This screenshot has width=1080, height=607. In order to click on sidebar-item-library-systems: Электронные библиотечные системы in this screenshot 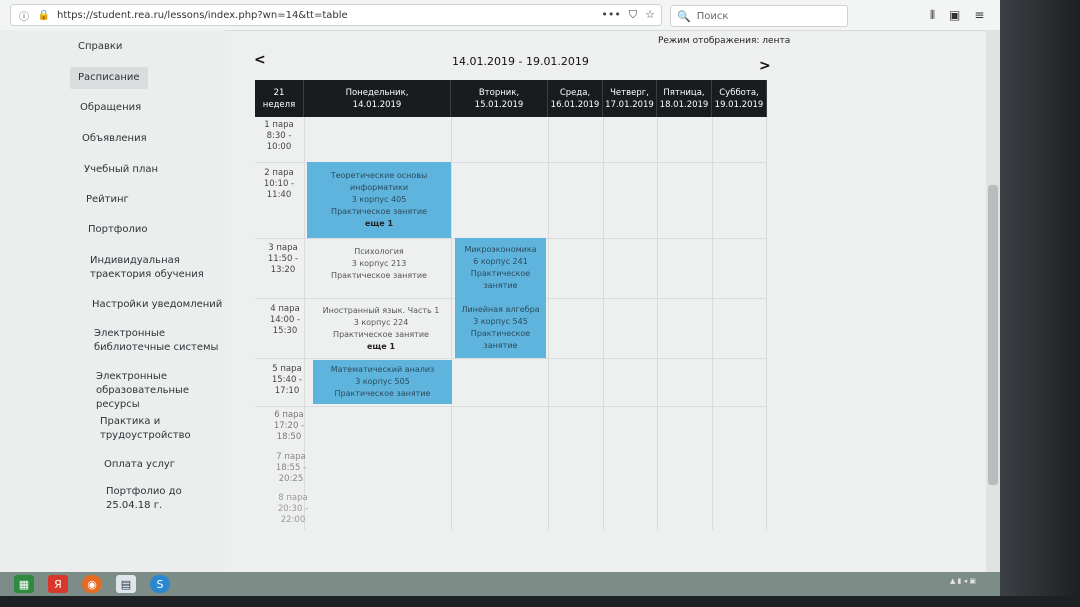, I will do `click(156, 341)`.